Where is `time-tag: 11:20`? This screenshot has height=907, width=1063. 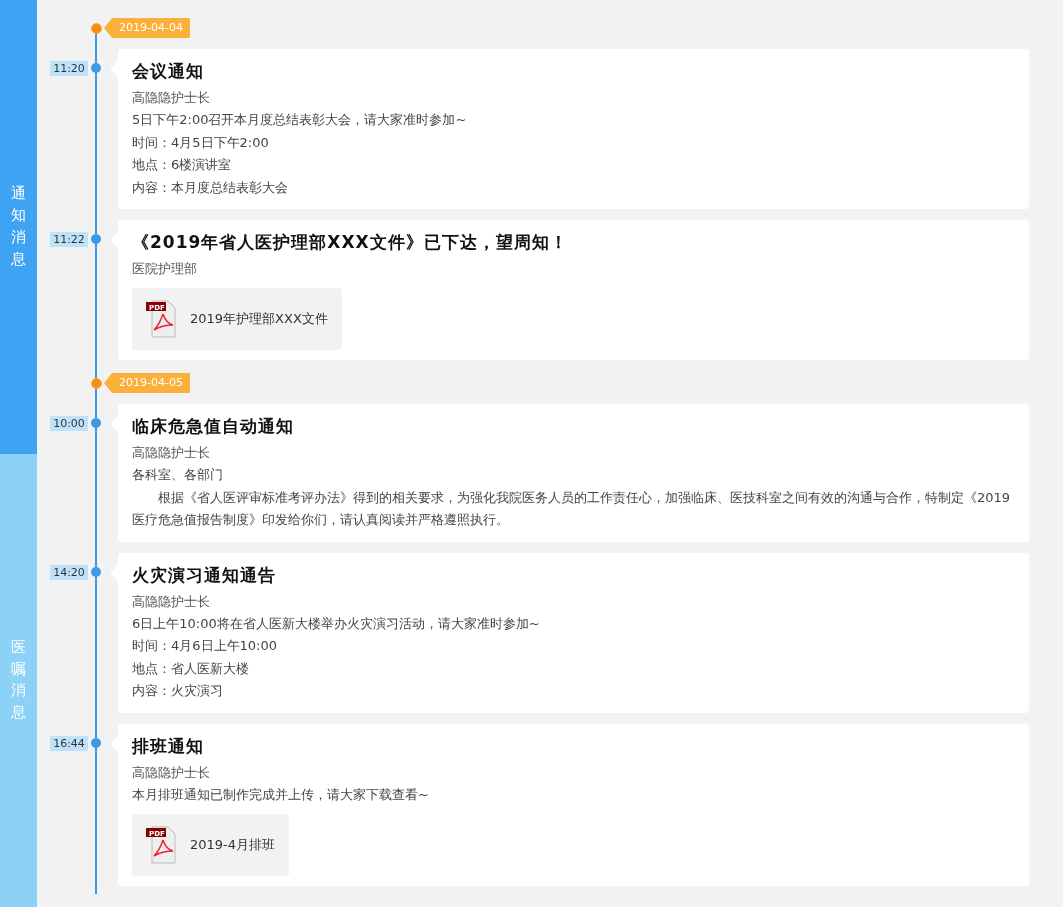
time-tag: 11:20 is located at coordinates (69, 68).